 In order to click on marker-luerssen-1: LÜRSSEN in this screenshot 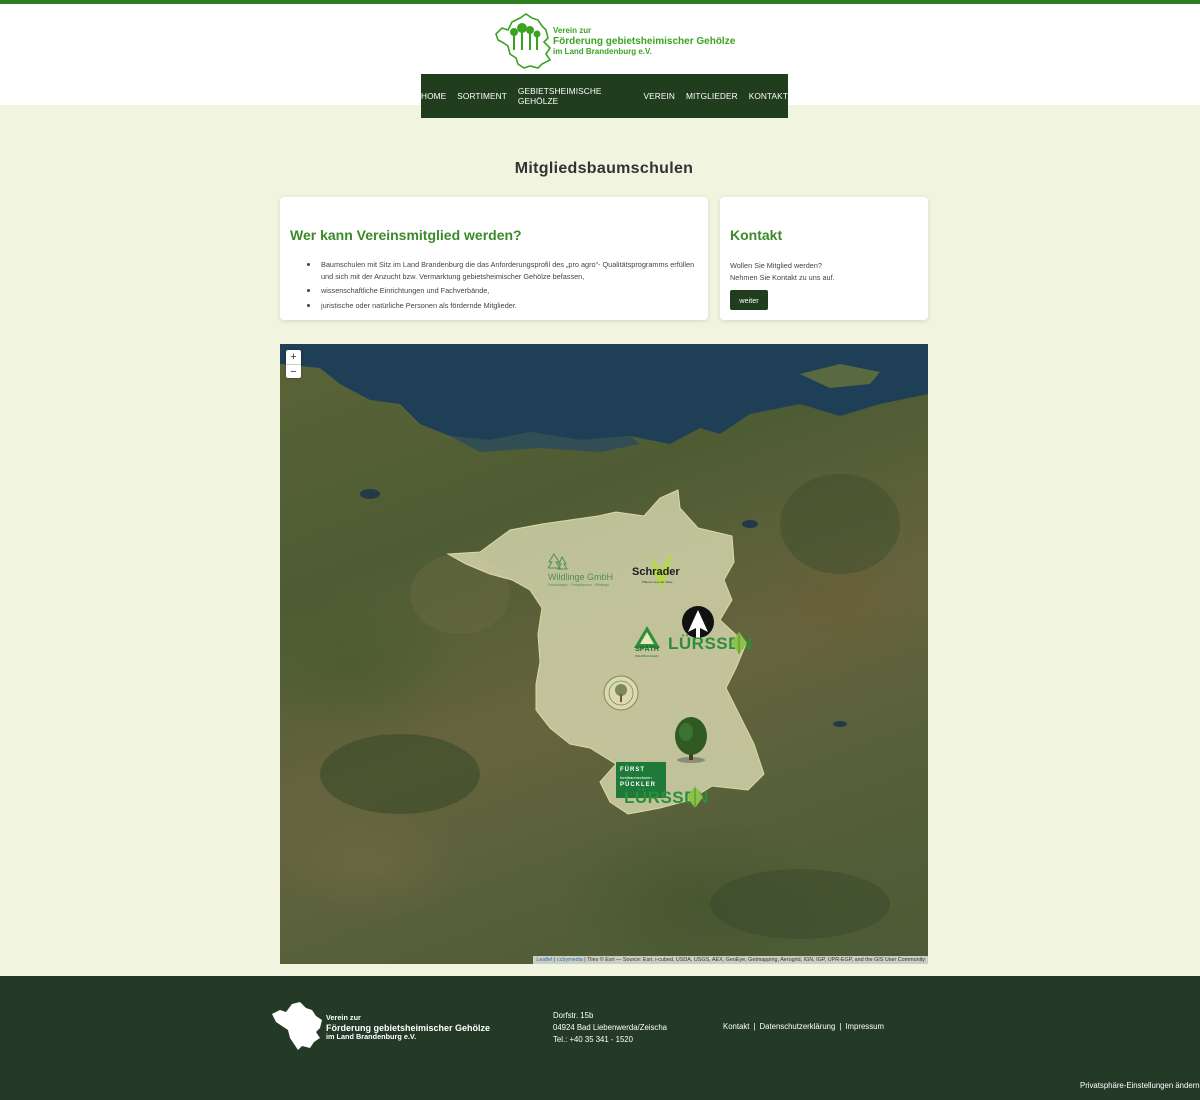, I will do `click(710, 645)`.